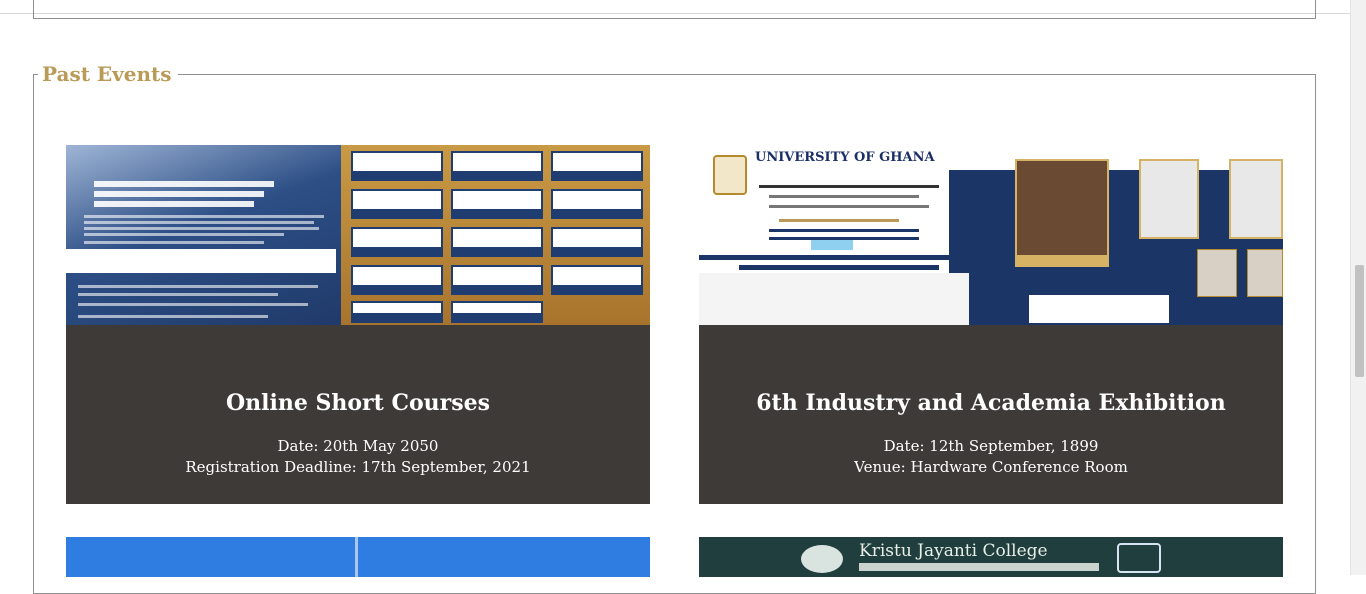  I want to click on previous-section-border, so click(674, 9).